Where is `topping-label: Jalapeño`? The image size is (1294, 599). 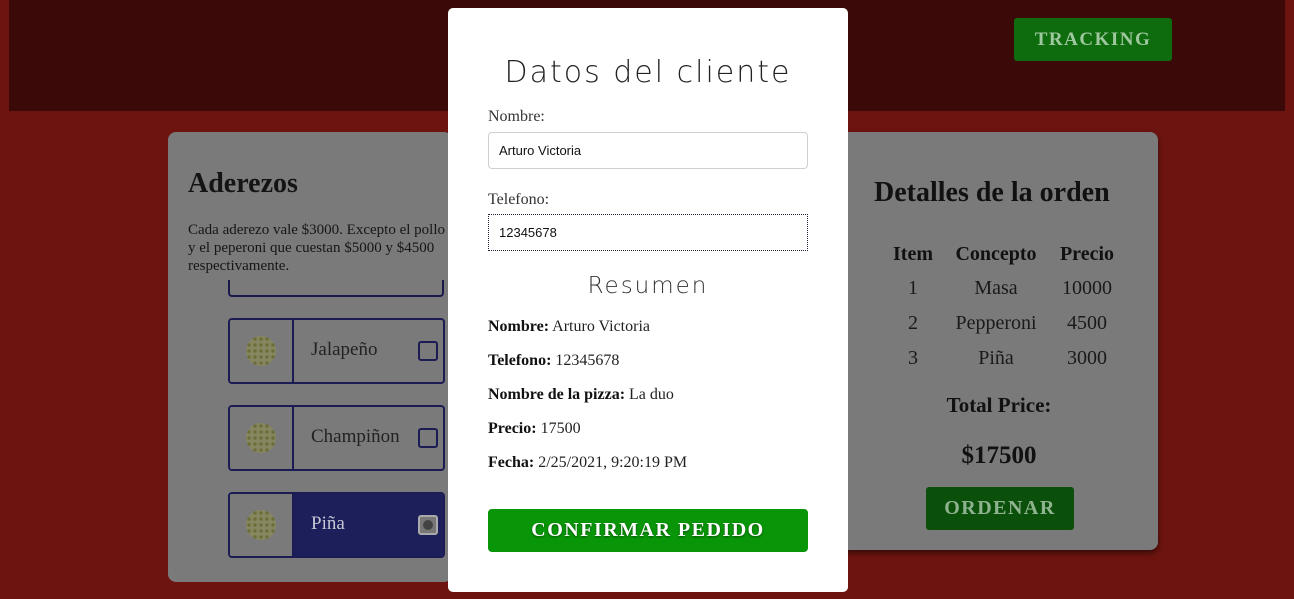 topping-label: Jalapeño is located at coordinates (344, 349).